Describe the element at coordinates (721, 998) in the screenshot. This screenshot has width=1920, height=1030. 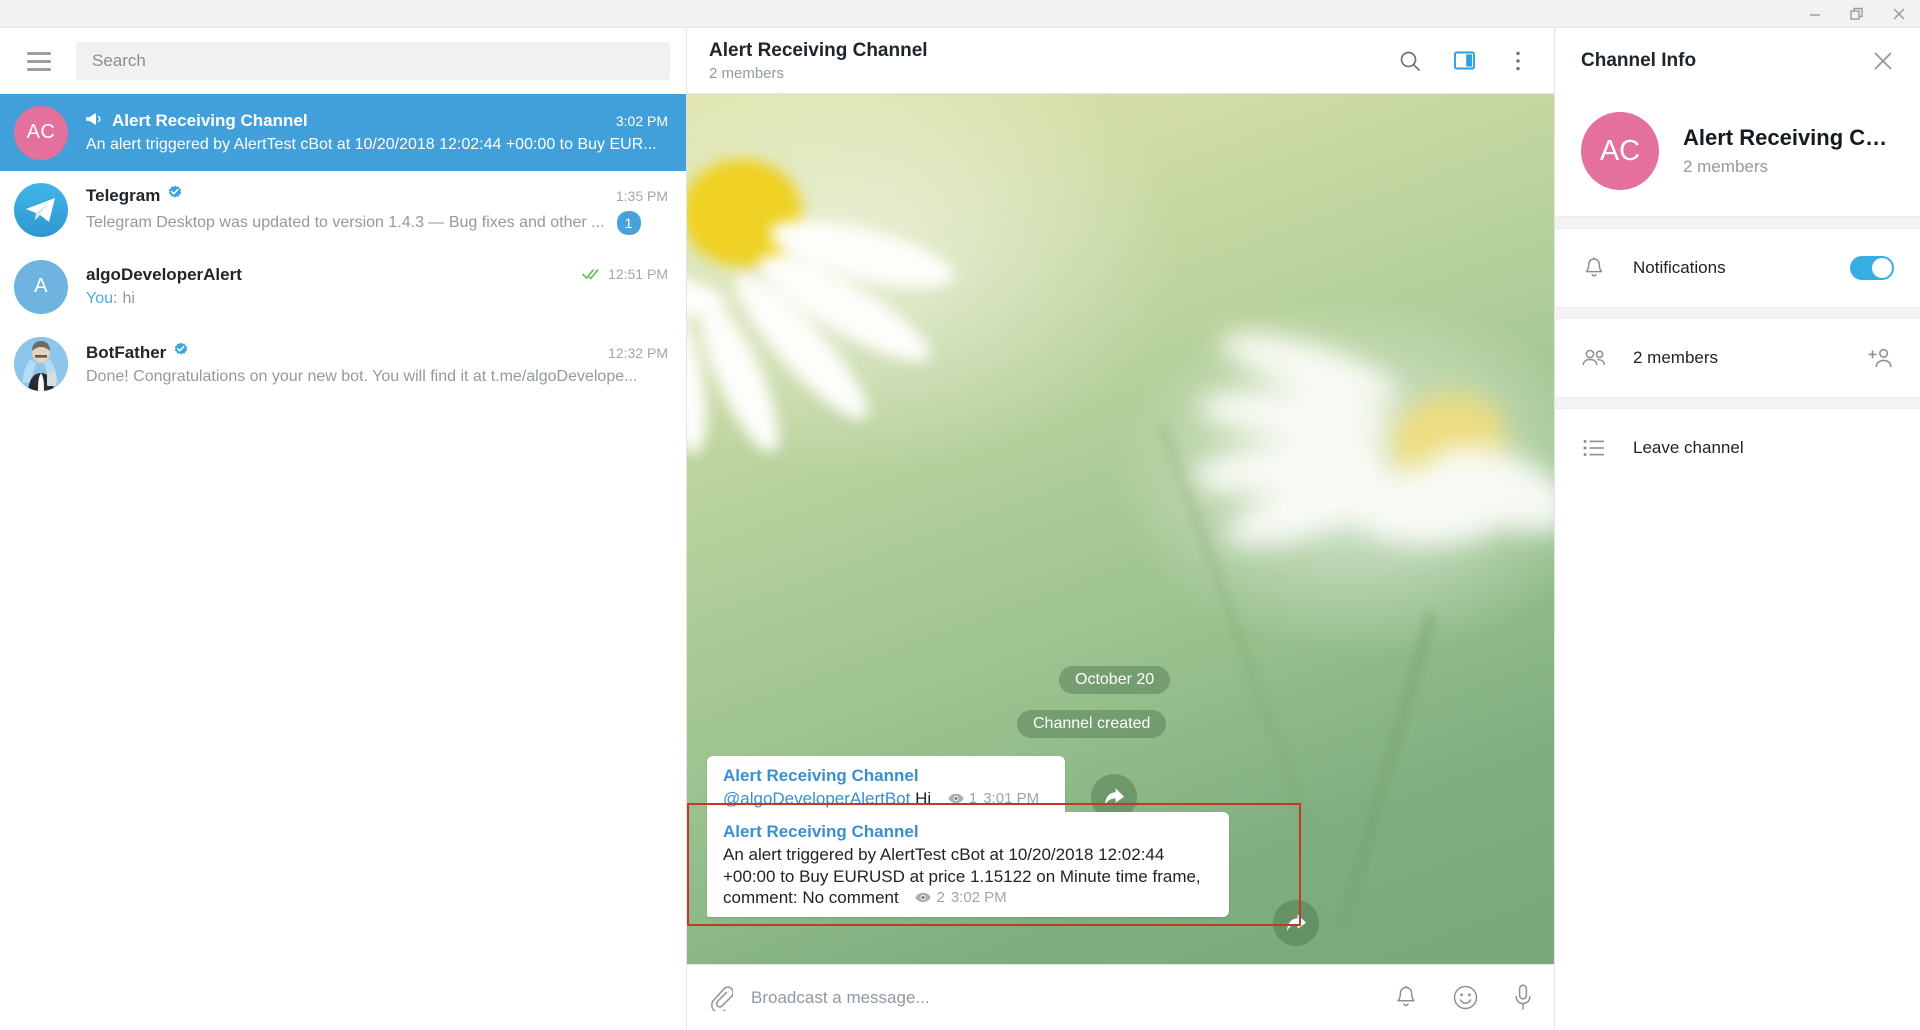
I see `paperclip-icon` at that location.